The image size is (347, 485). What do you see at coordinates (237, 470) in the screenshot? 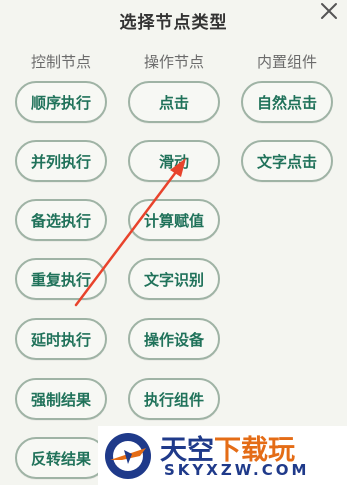
I see `watermark-domain: SKYXZW.COM` at bounding box center [237, 470].